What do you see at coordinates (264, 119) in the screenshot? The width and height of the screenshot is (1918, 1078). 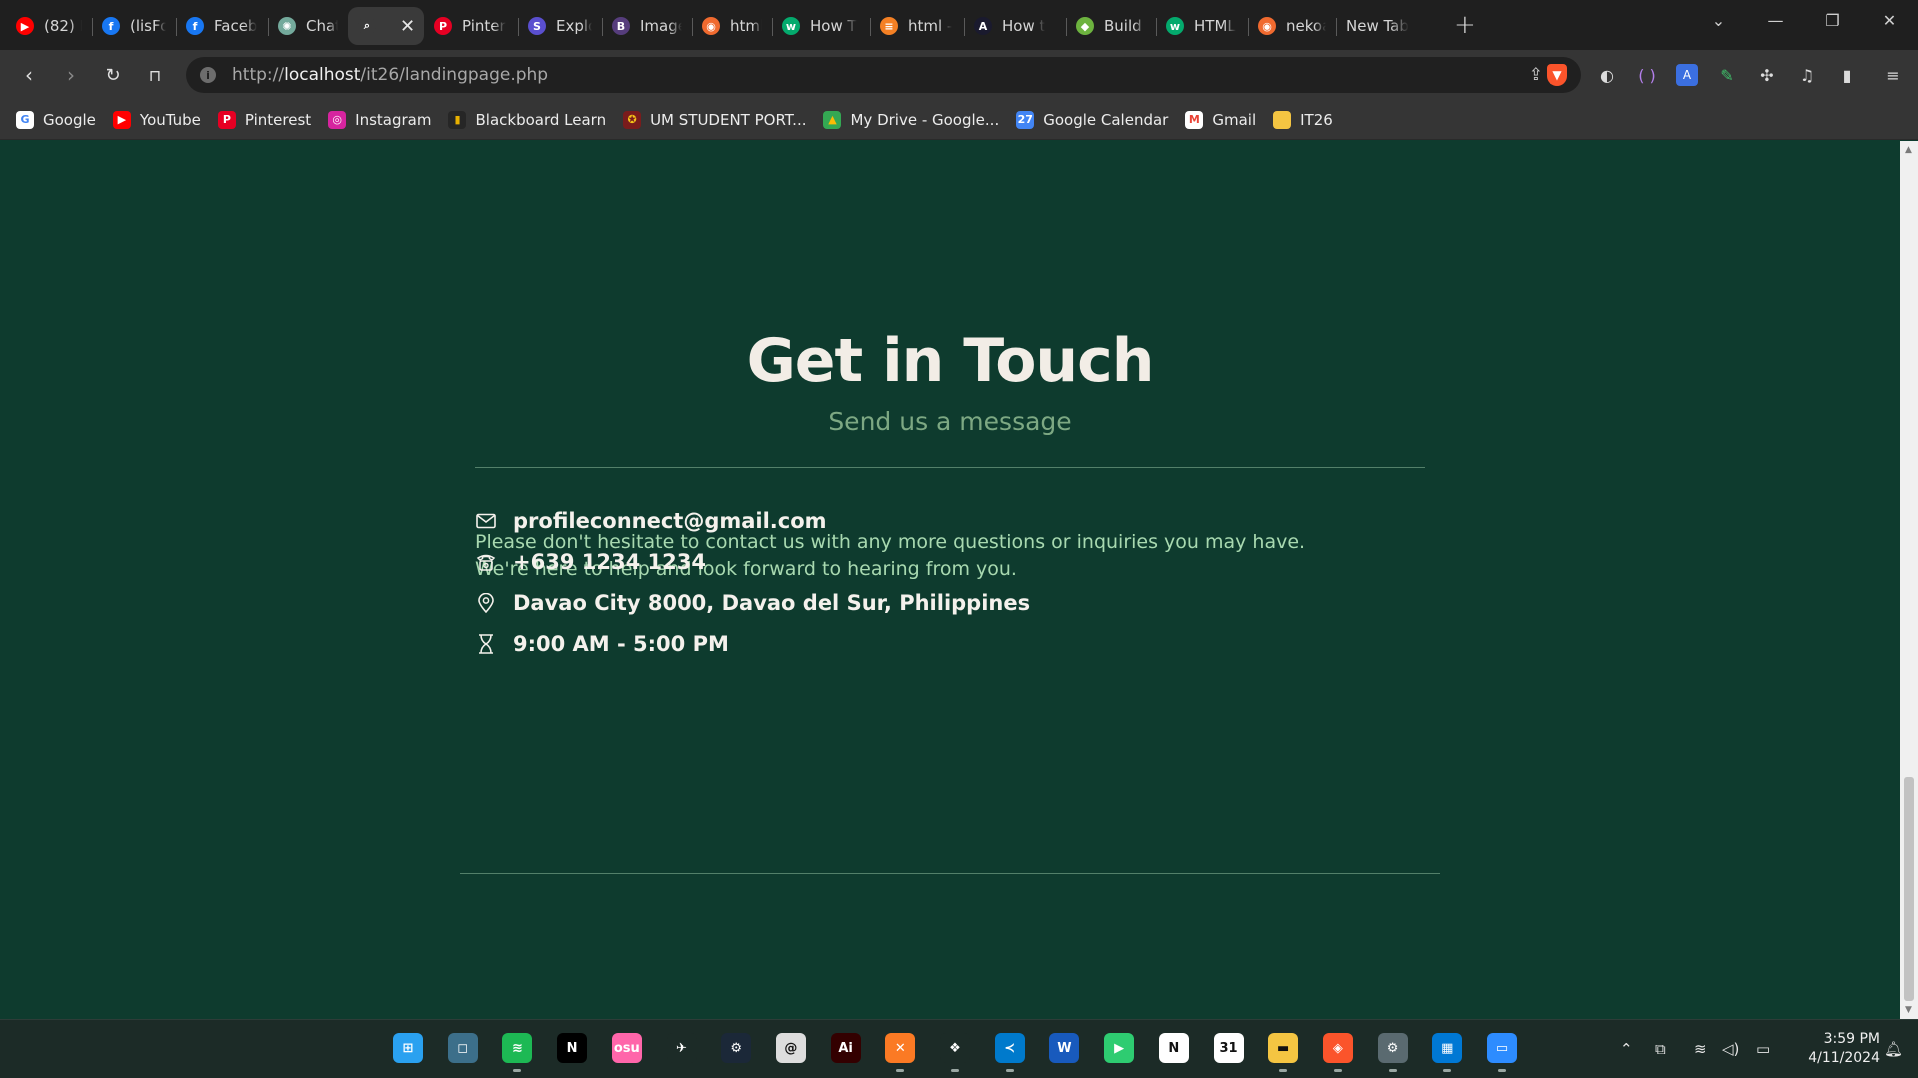 I see `bookmark-pinterest: P Pinterest` at bounding box center [264, 119].